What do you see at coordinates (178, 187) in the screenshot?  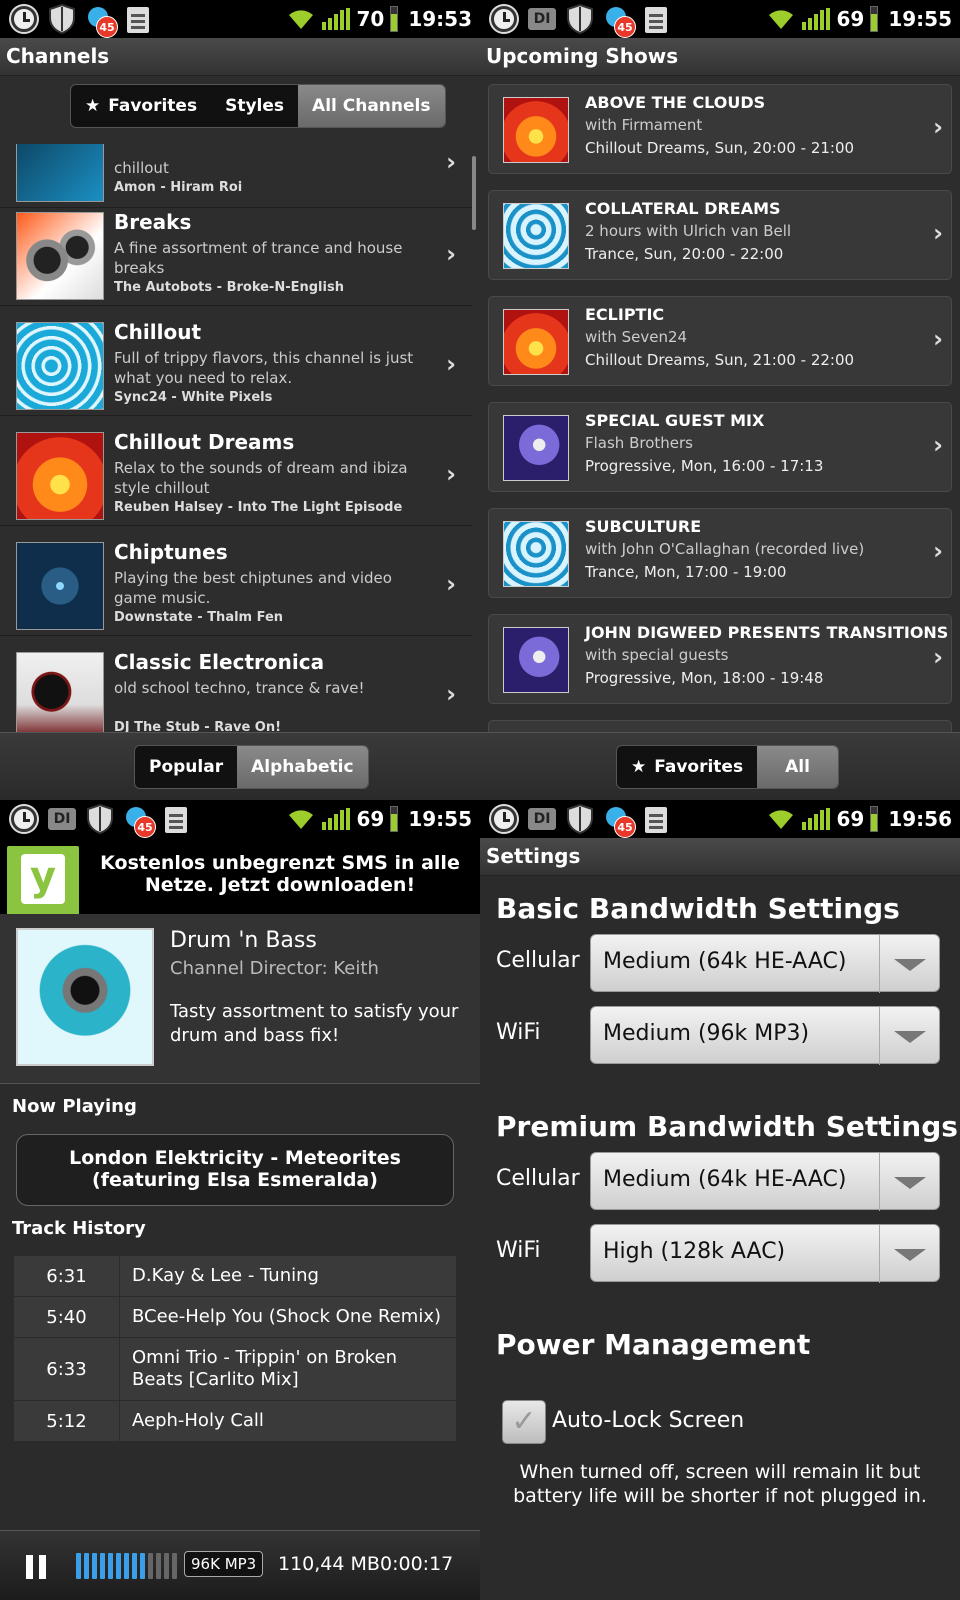 I see `channel-now-playing: Amon - Hiram Roi` at bounding box center [178, 187].